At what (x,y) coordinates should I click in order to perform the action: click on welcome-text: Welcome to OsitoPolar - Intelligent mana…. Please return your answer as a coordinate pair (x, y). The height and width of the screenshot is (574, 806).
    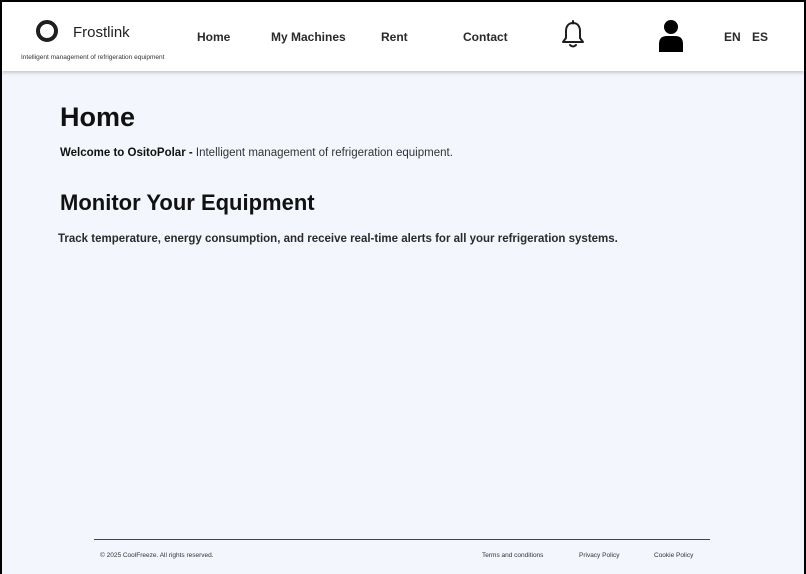
    Looking at the image, I should click on (256, 153).